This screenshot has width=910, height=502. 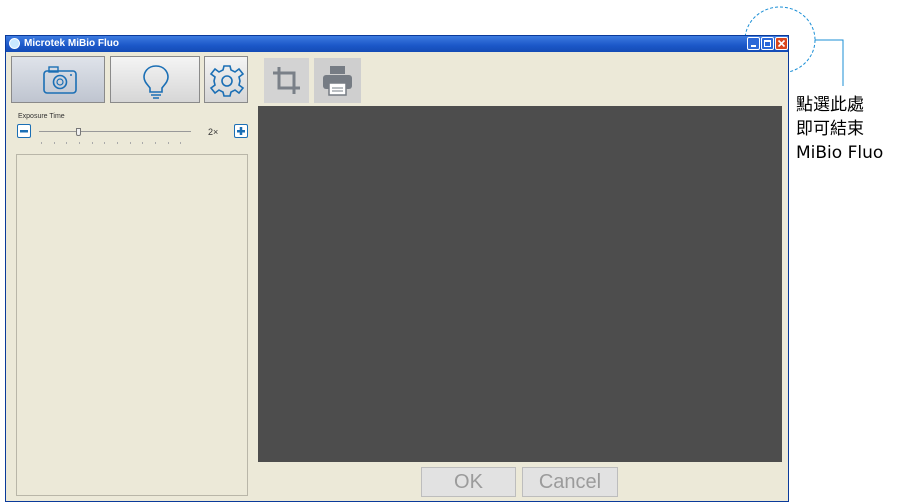 I want to click on annotation-text: 點選此處 即可結束 MiBio Fluo, so click(x=839, y=129).